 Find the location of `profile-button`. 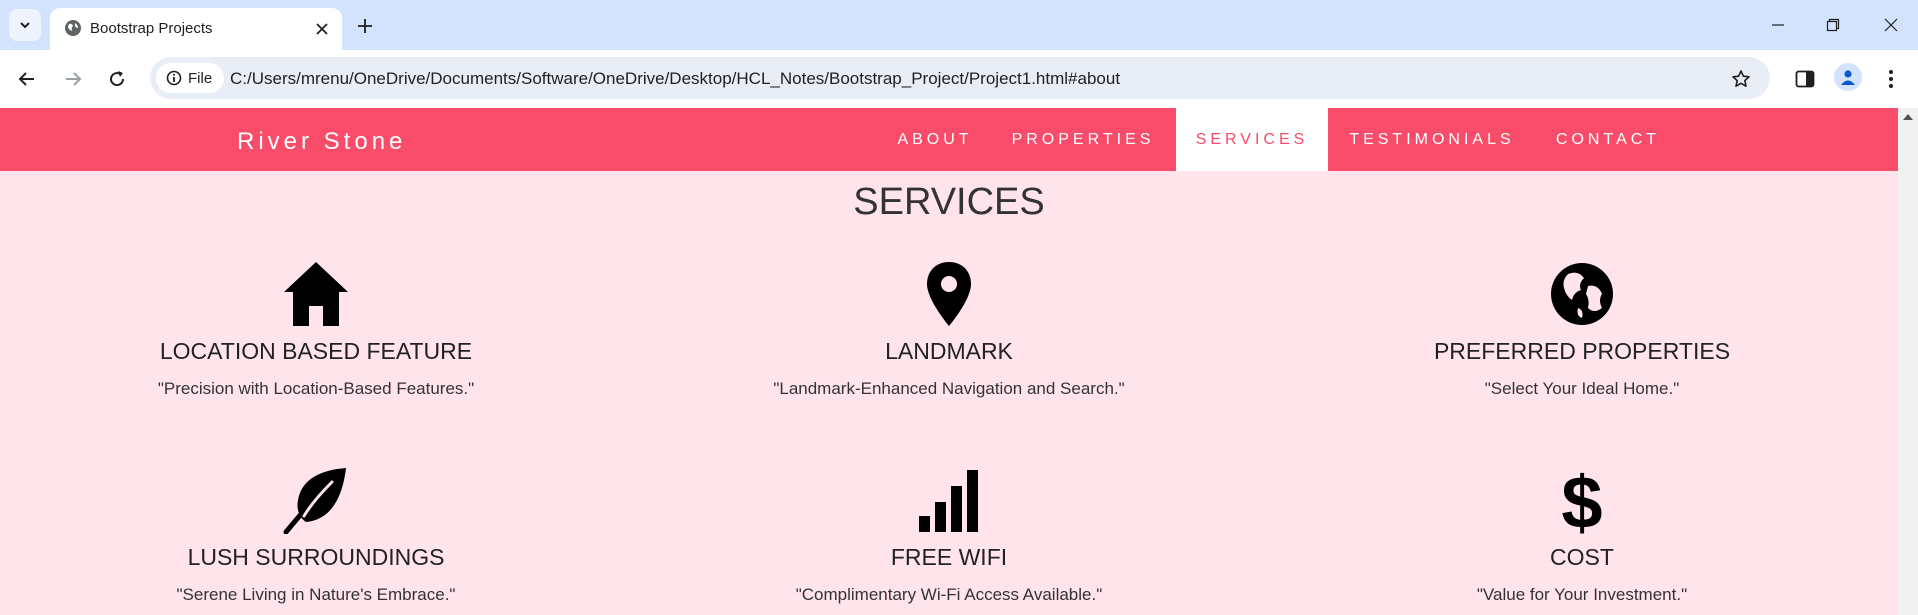

profile-button is located at coordinates (1848, 77).